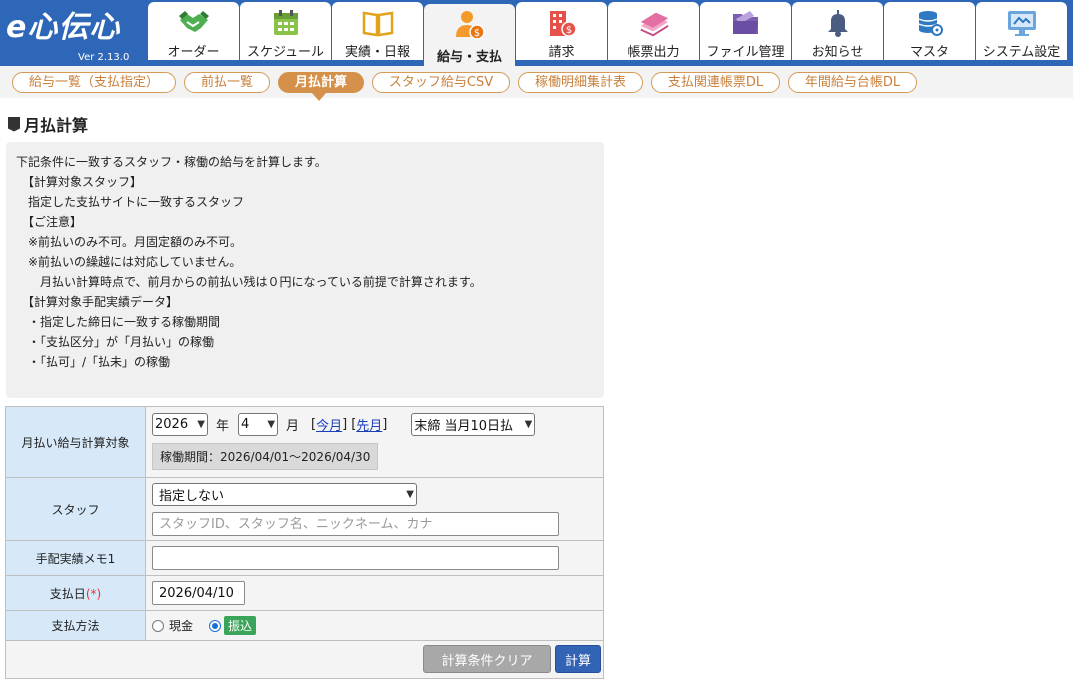  Describe the element at coordinates (67, 593) in the screenshot. I see `pay-date-label-text: 支払日` at that location.